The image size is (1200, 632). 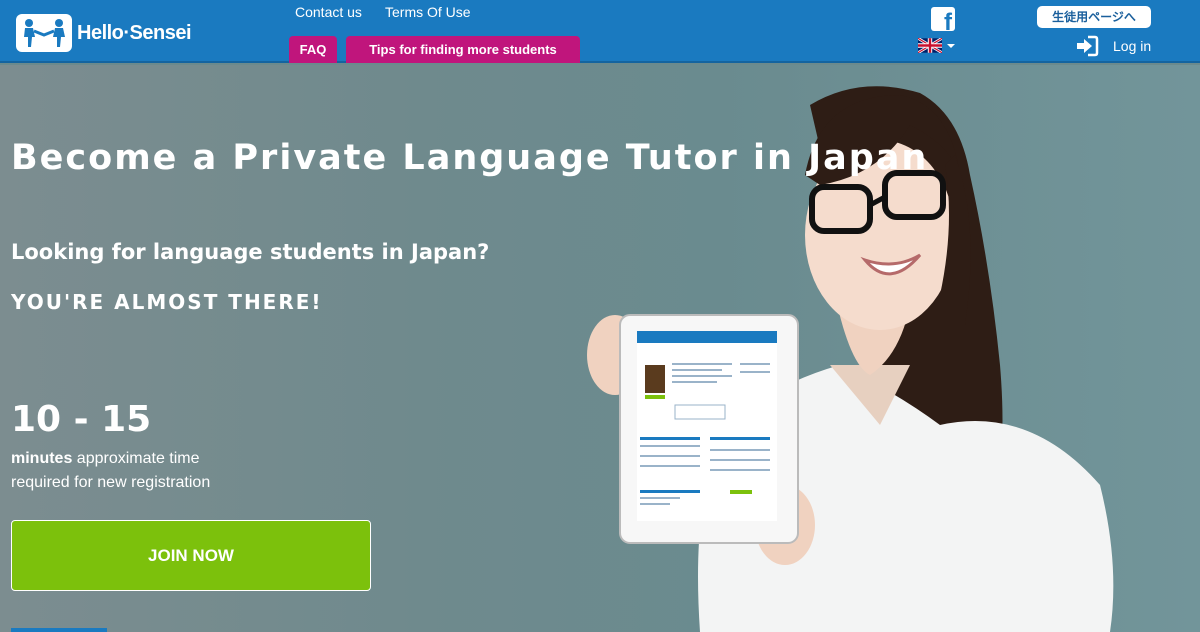 I want to click on chevron-down-icon, so click(x=951, y=45).